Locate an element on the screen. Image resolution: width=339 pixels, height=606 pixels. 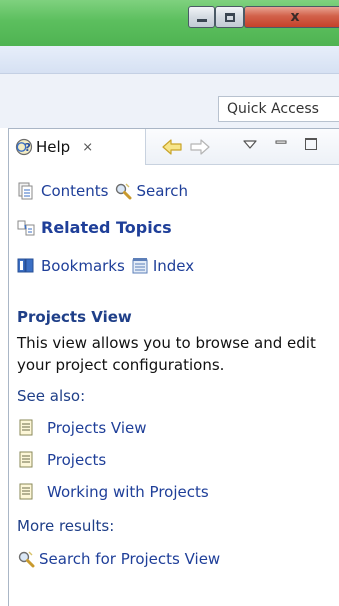
help-icon: ? is located at coordinates (24, 147).